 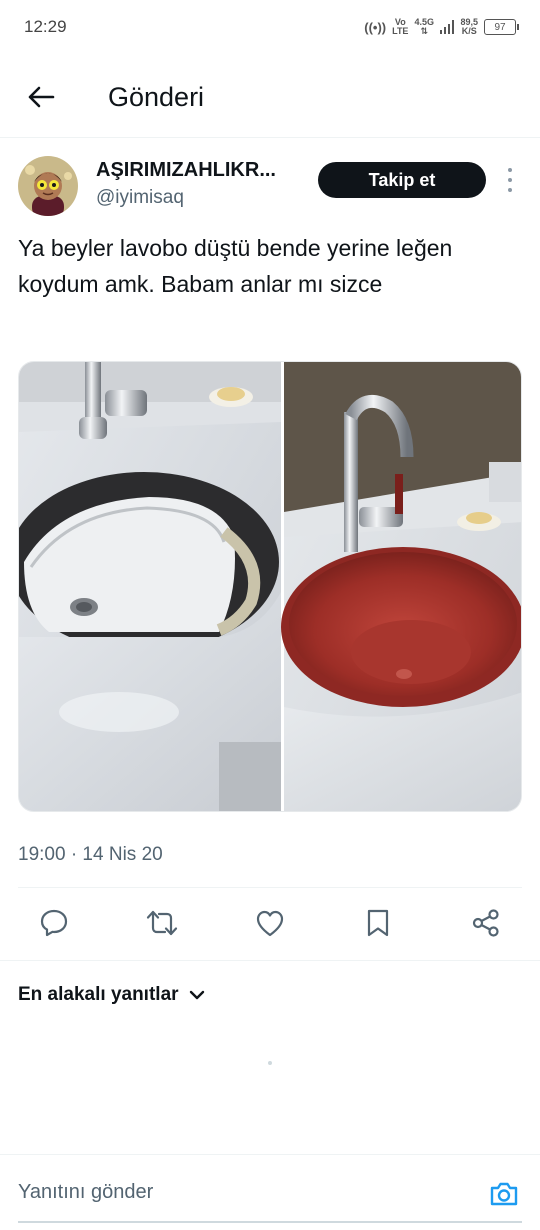 I want to click on share-icon, so click(x=485, y=923).